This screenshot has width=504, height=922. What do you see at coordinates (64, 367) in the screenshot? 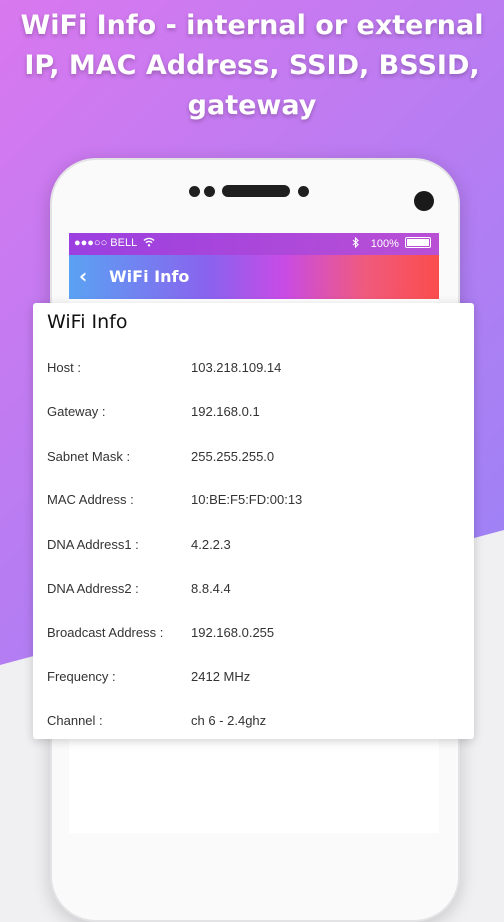
I see `row-label: Host :` at bounding box center [64, 367].